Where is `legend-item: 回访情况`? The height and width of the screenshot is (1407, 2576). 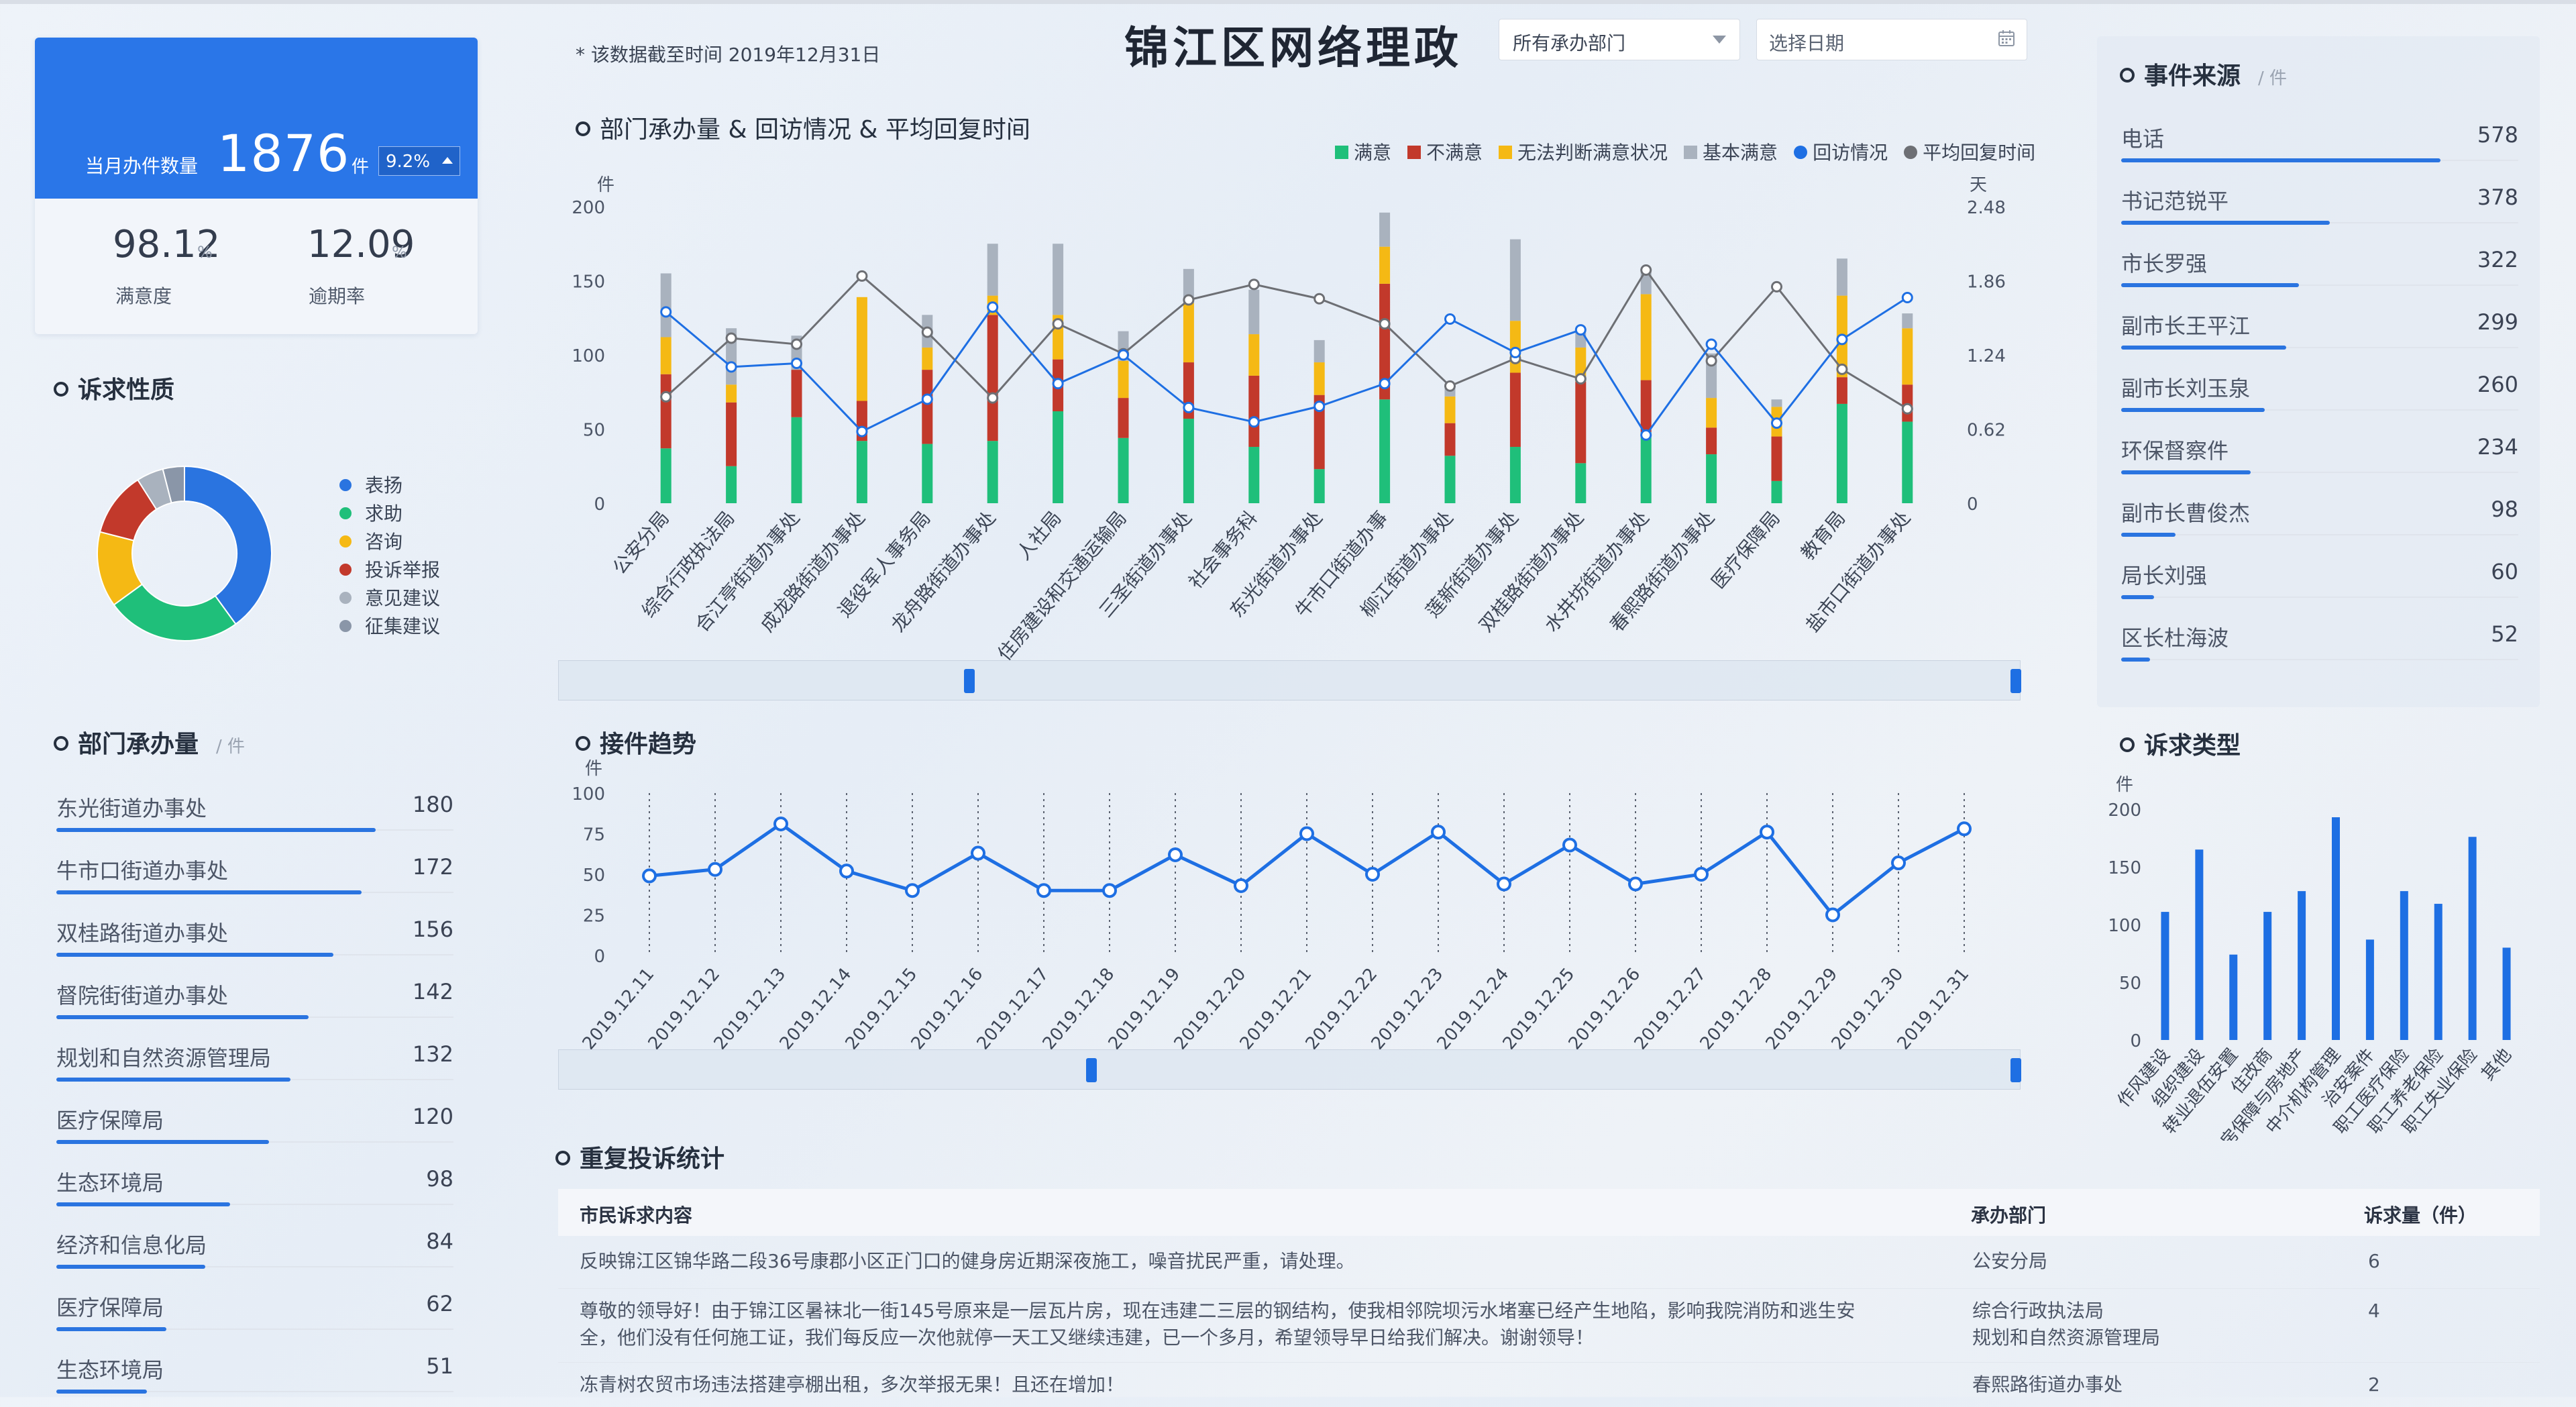
legend-item: 回访情况 is located at coordinates (1841, 153).